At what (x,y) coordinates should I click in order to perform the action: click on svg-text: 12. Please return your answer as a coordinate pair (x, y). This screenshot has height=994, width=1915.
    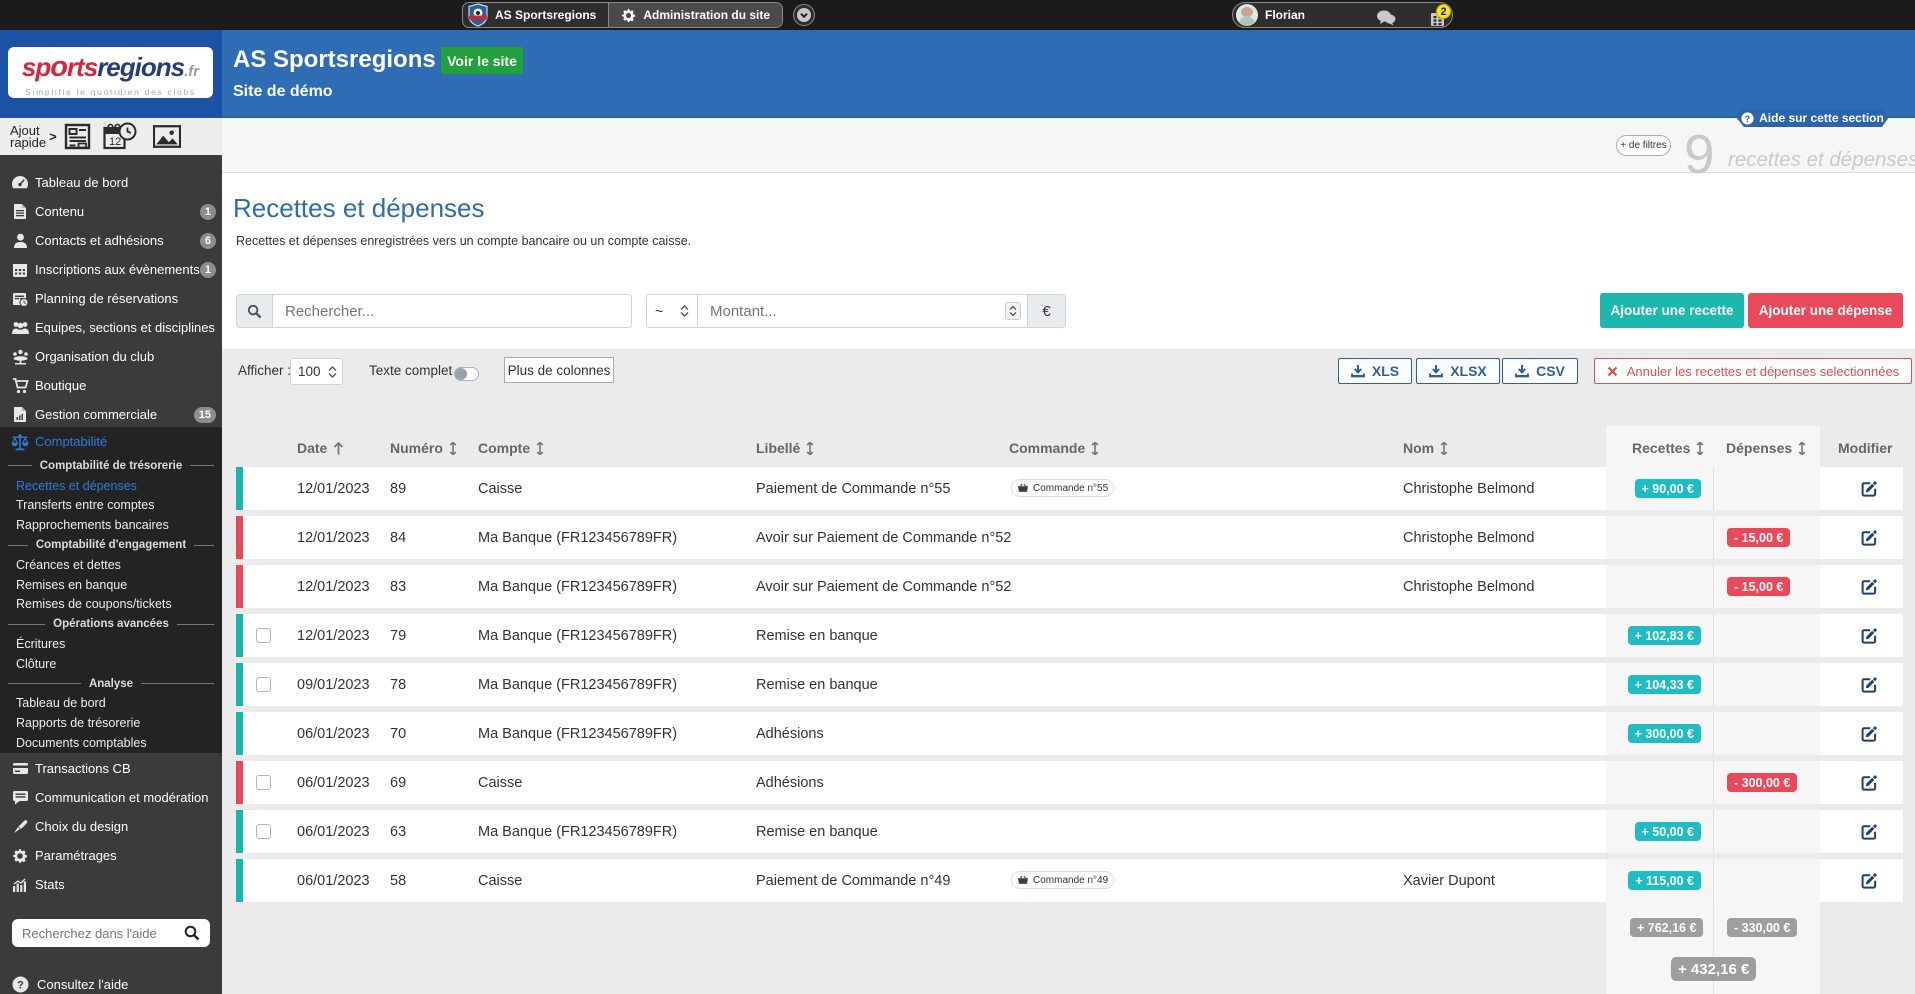
    Looking at the image, I should click on (115, 142).